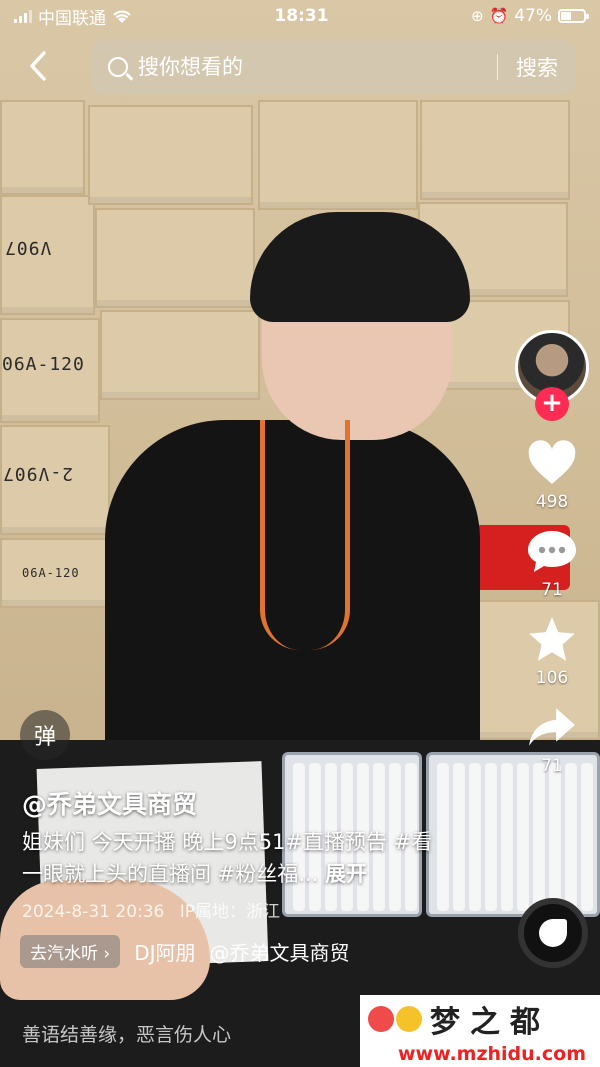  I want to click on alarm-icon: ⏰, so click(499, 16).